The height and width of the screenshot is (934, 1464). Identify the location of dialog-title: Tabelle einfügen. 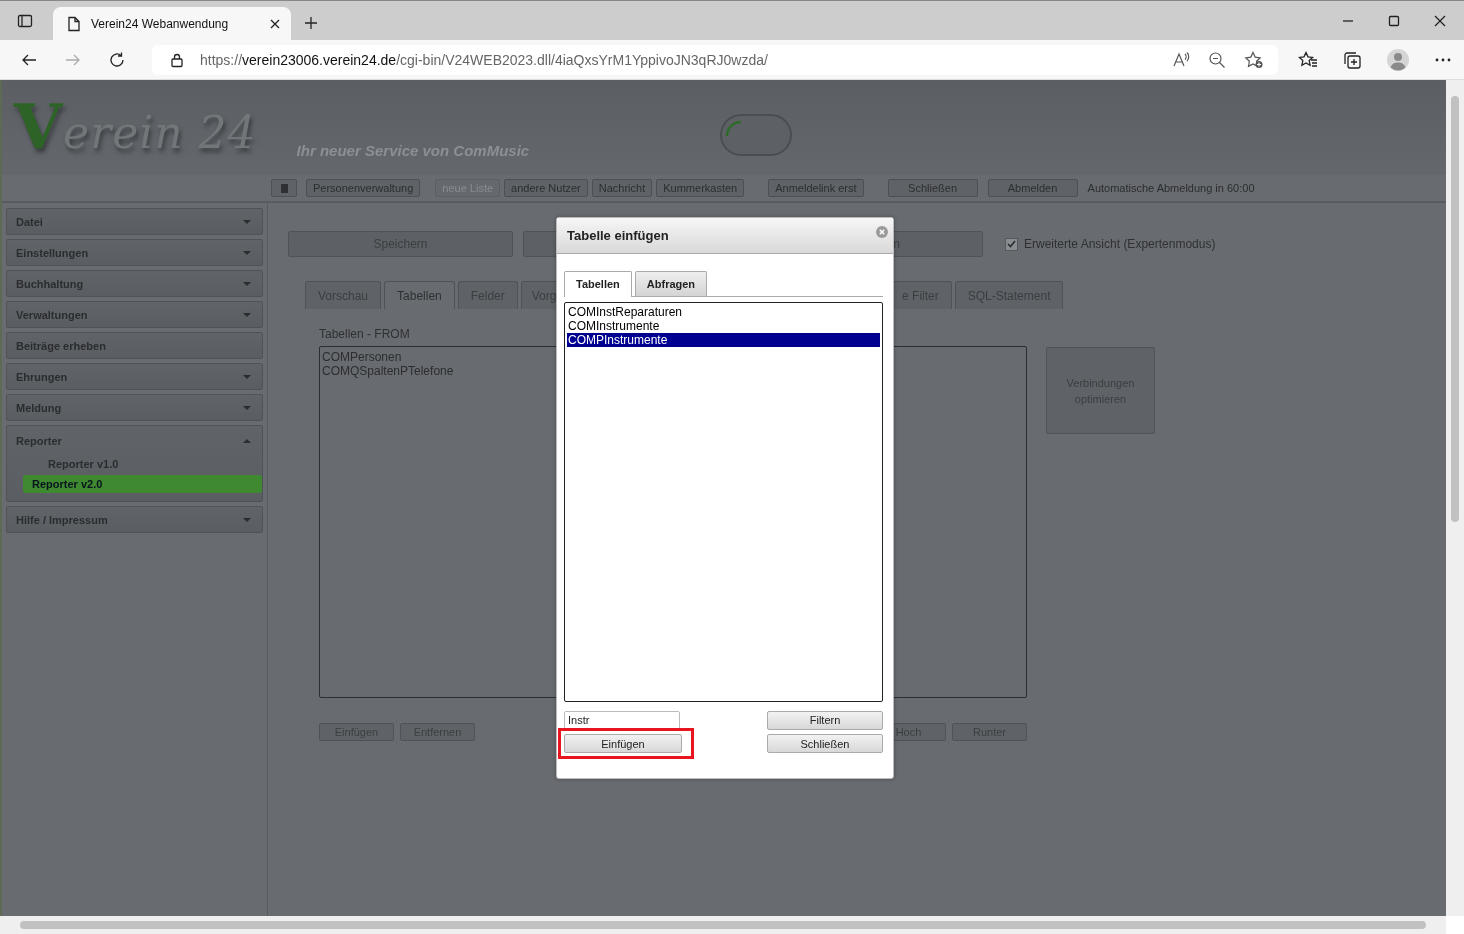
(618, 235).